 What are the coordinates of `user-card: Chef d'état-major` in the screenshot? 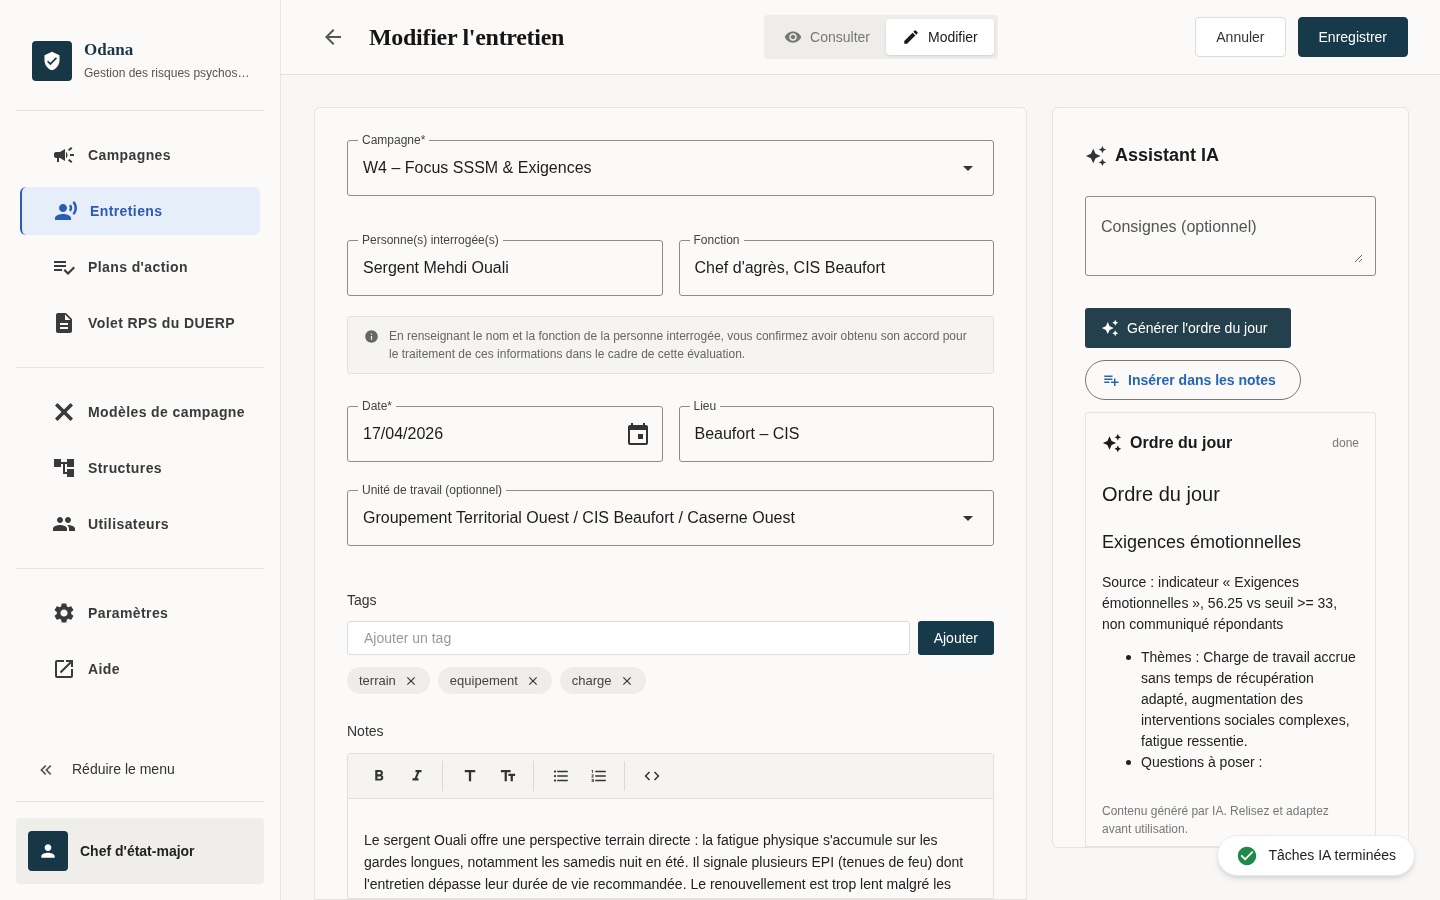 It's located at (140, 851).